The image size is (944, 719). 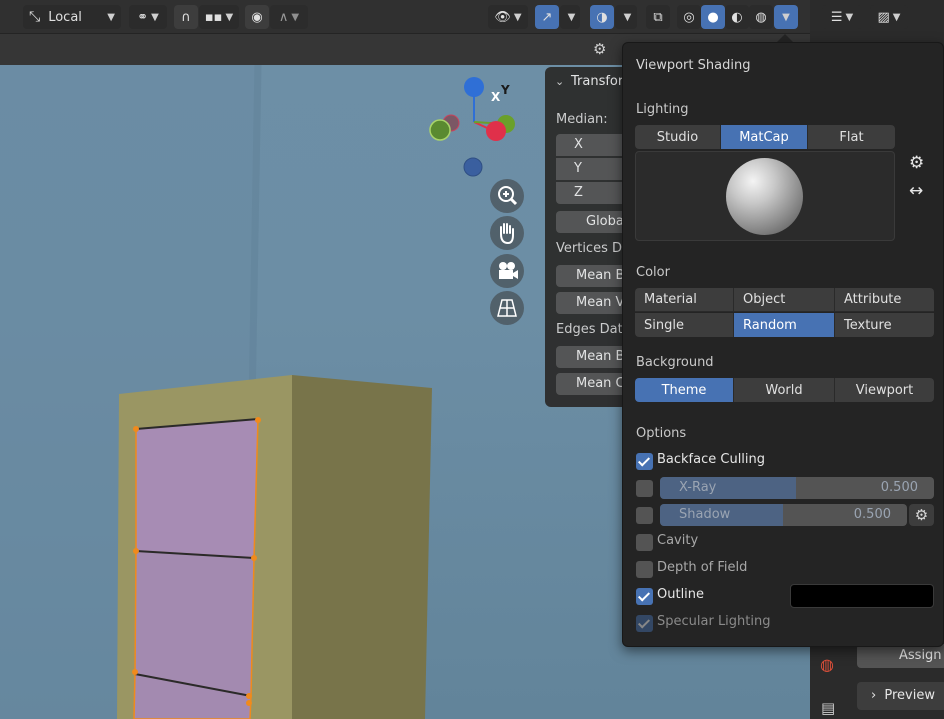 I want to click on editor-type-dropdown: ☰ ▼, so click(x=842, y=17).